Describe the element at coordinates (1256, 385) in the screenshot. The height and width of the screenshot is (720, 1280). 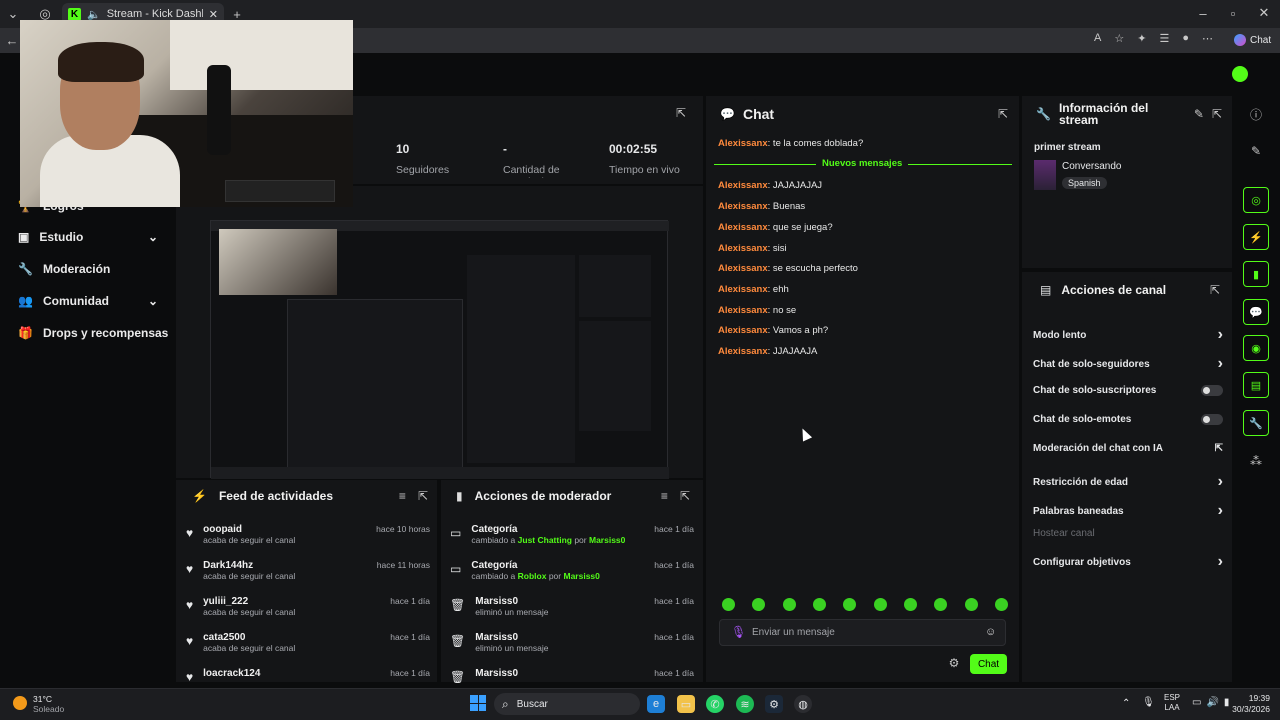
I see `rail-actions-button: ▤` at that location.